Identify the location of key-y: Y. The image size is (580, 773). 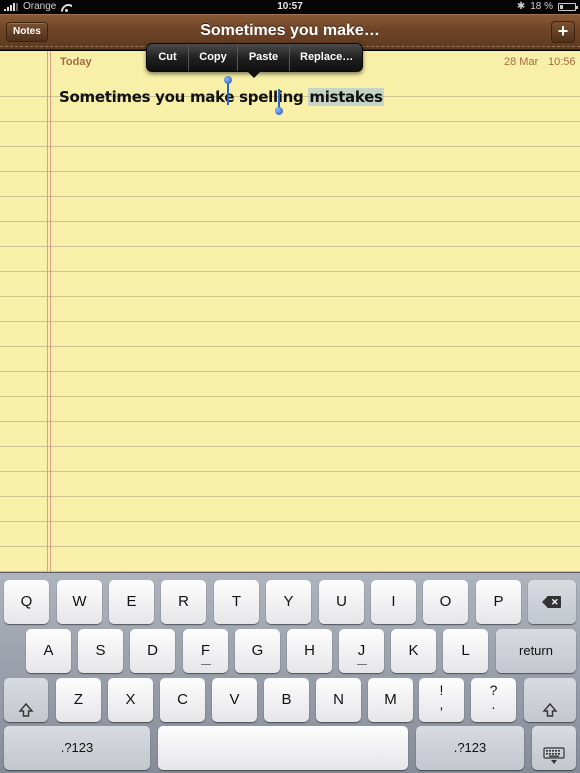
(288, 602).